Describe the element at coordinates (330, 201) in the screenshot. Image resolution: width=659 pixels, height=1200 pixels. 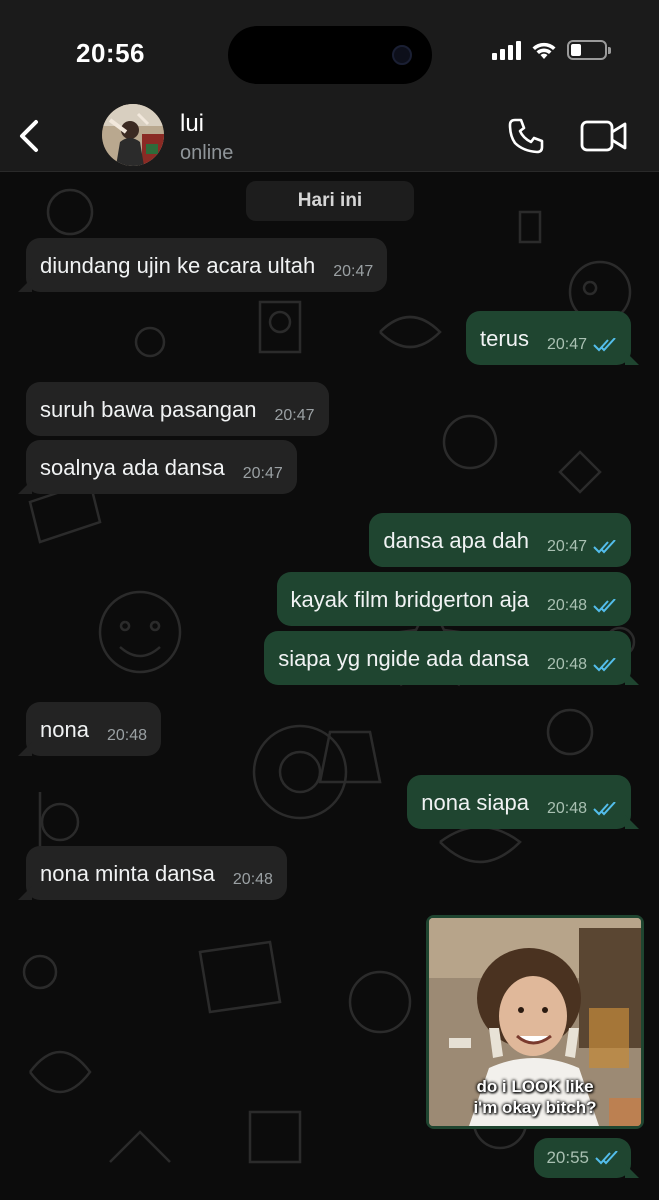
I see `date-separator: Hari ini` at that location.